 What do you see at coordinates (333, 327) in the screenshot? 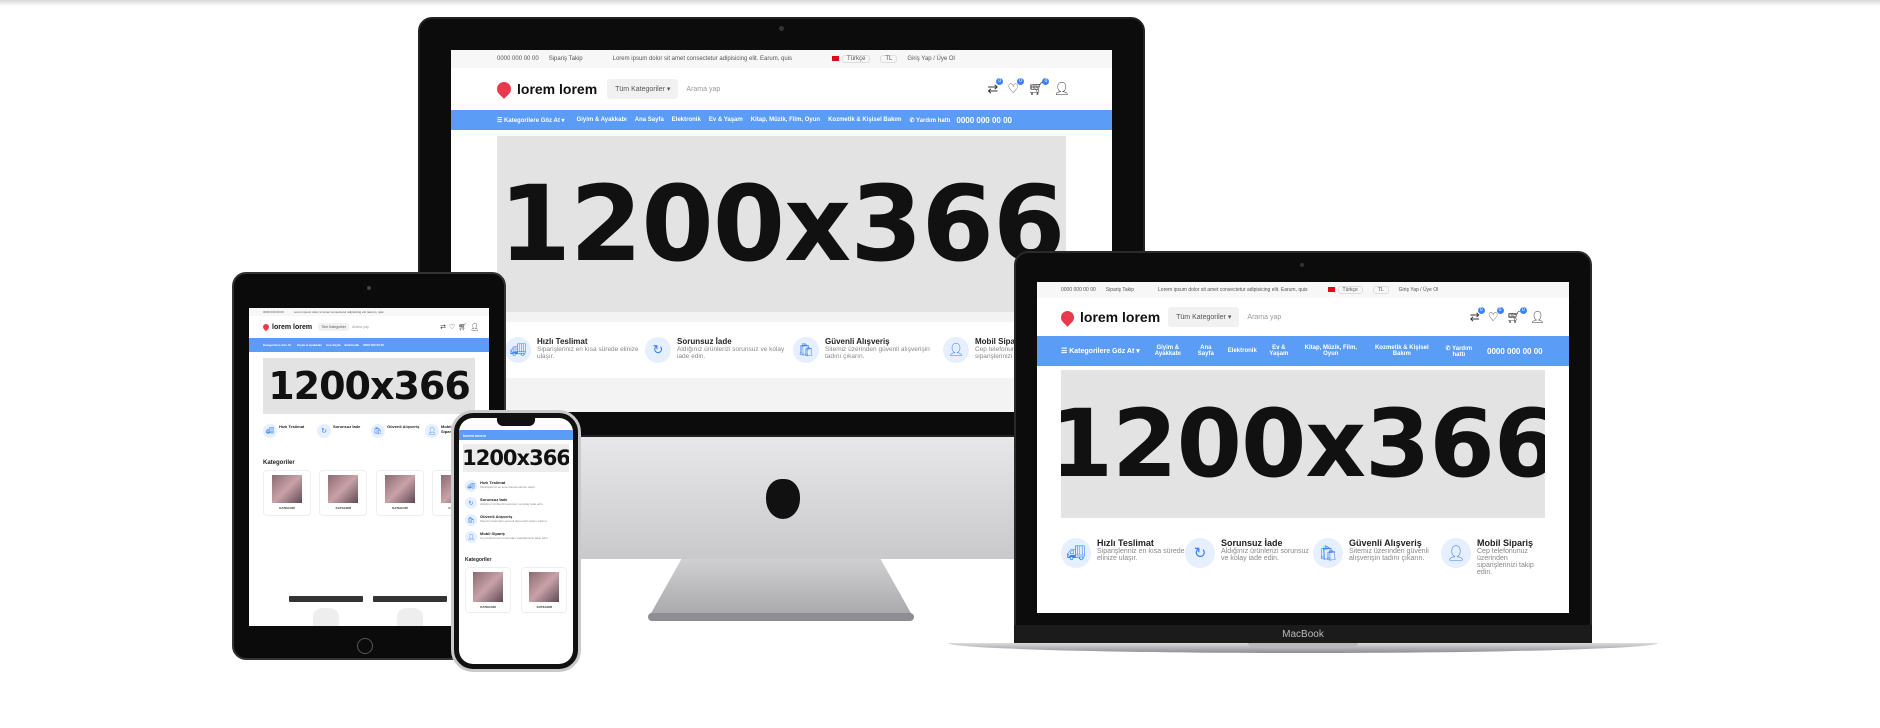
I see `category-select: Tüm Kategoriler` at bounding box center [333, 327].